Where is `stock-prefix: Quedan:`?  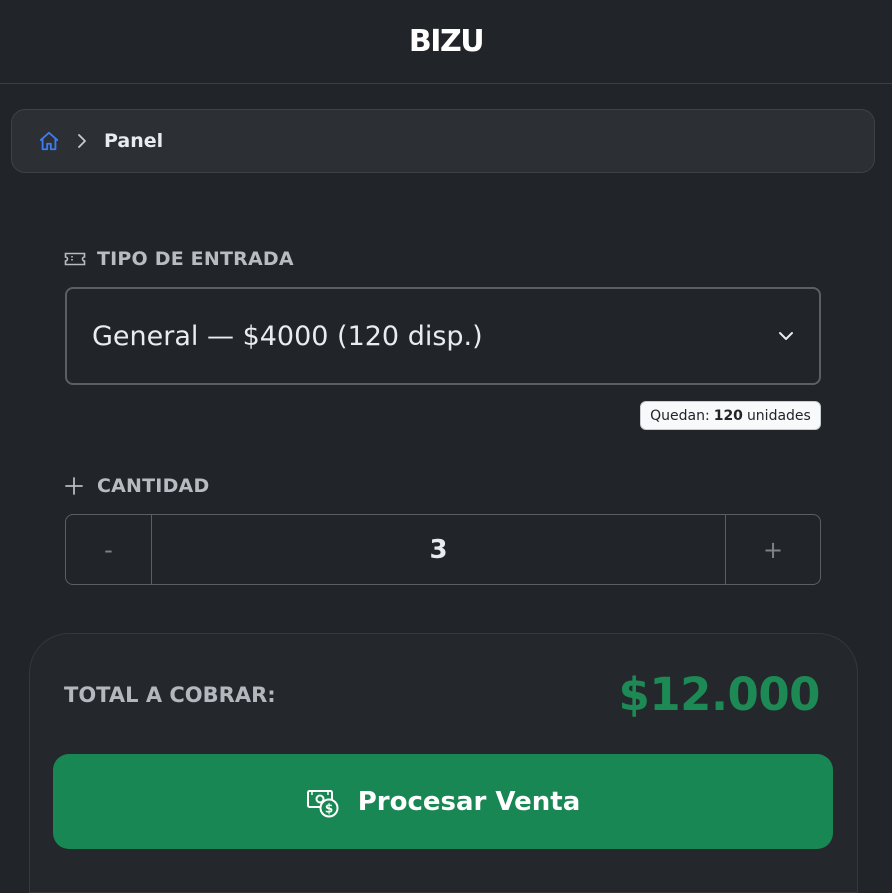
stock-prefix: Quedan: is located at coordinates (680, 415).